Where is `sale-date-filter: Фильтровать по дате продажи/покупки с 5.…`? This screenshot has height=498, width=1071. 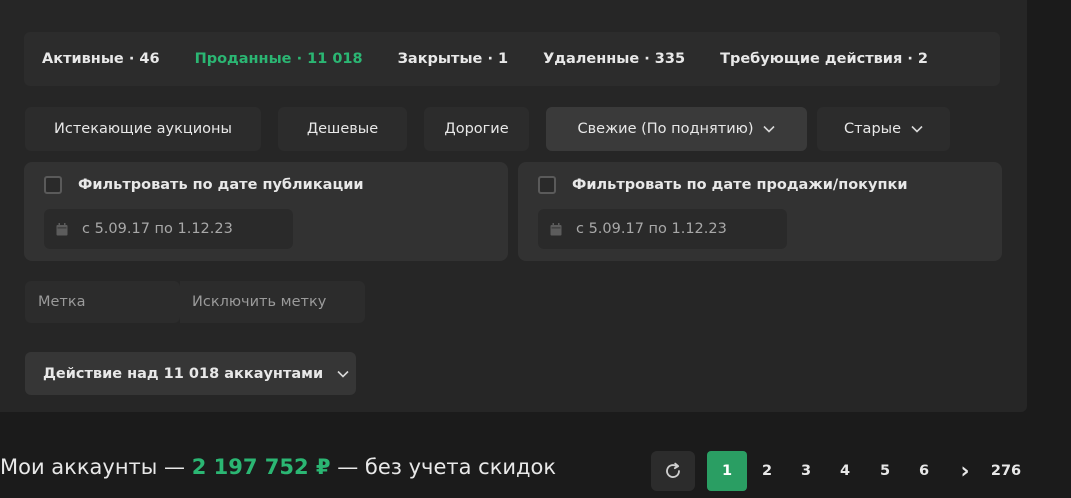
sale-date-filter: Фильтровать по дате продажи/покупки с 5.… is located at coordinates (760, 211).